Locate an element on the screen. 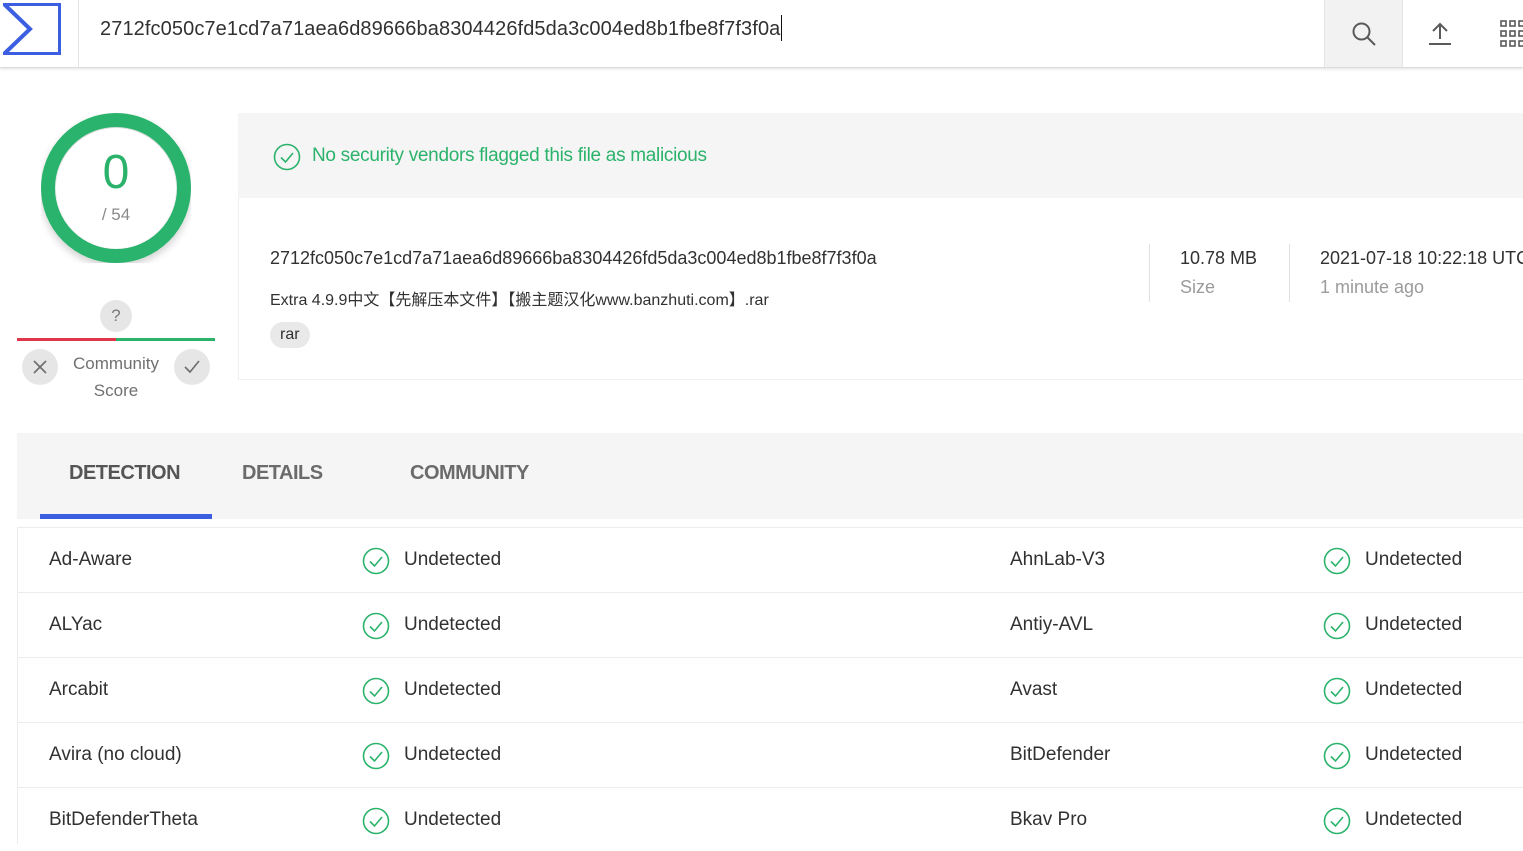  analysis-date-value: 2021-07-18 10:22:18 UTC is located at coordinates (1421, 258).